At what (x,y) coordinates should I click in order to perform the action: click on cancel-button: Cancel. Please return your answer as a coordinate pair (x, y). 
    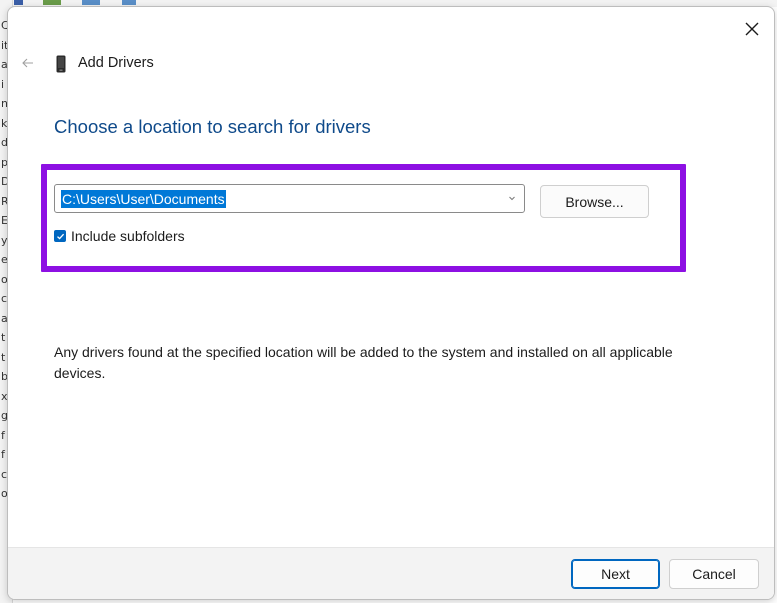
    Looking at the image, I should click on (714, 574).